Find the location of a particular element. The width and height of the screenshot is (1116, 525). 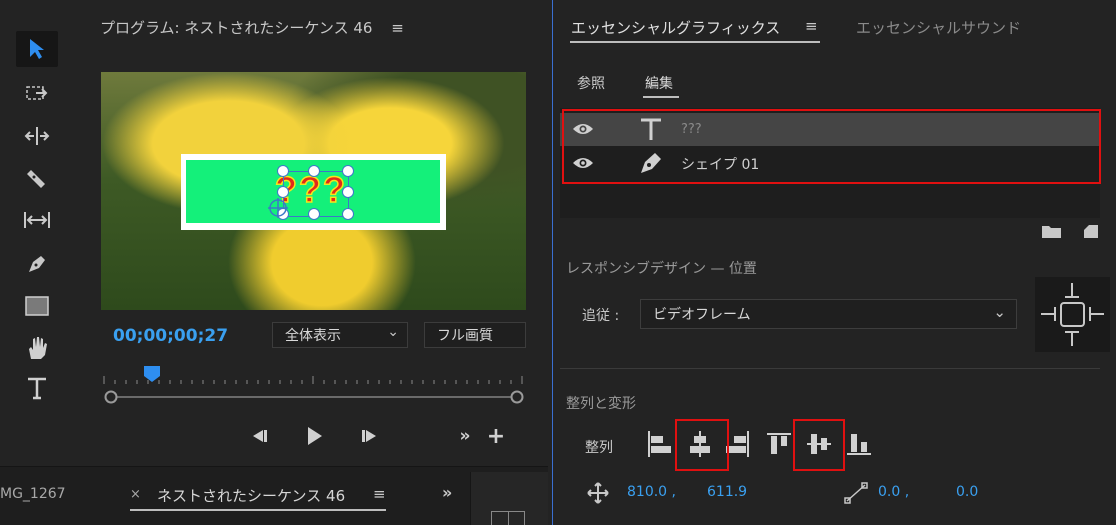

razor-tool is located at coordinates (37, 178).